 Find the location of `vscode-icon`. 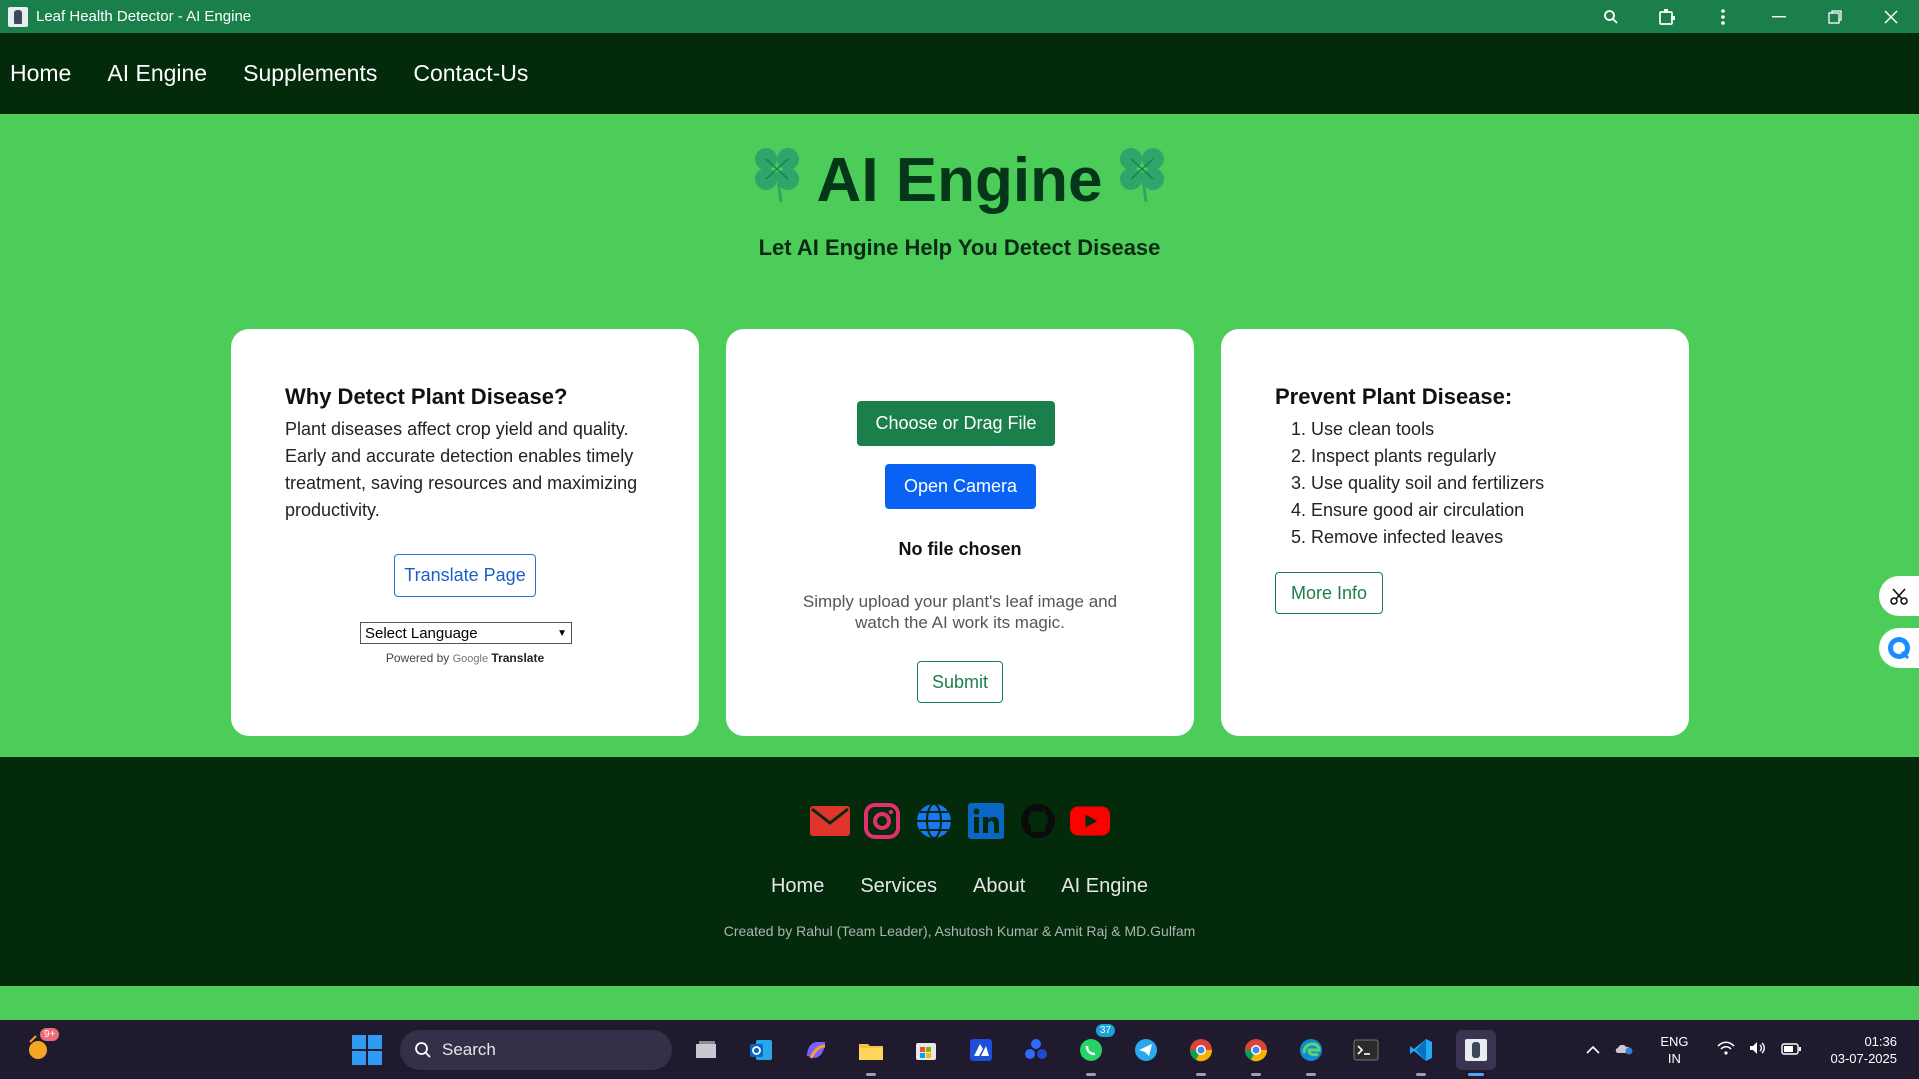

vscode-icon is located at coordinates (1421, 1053).